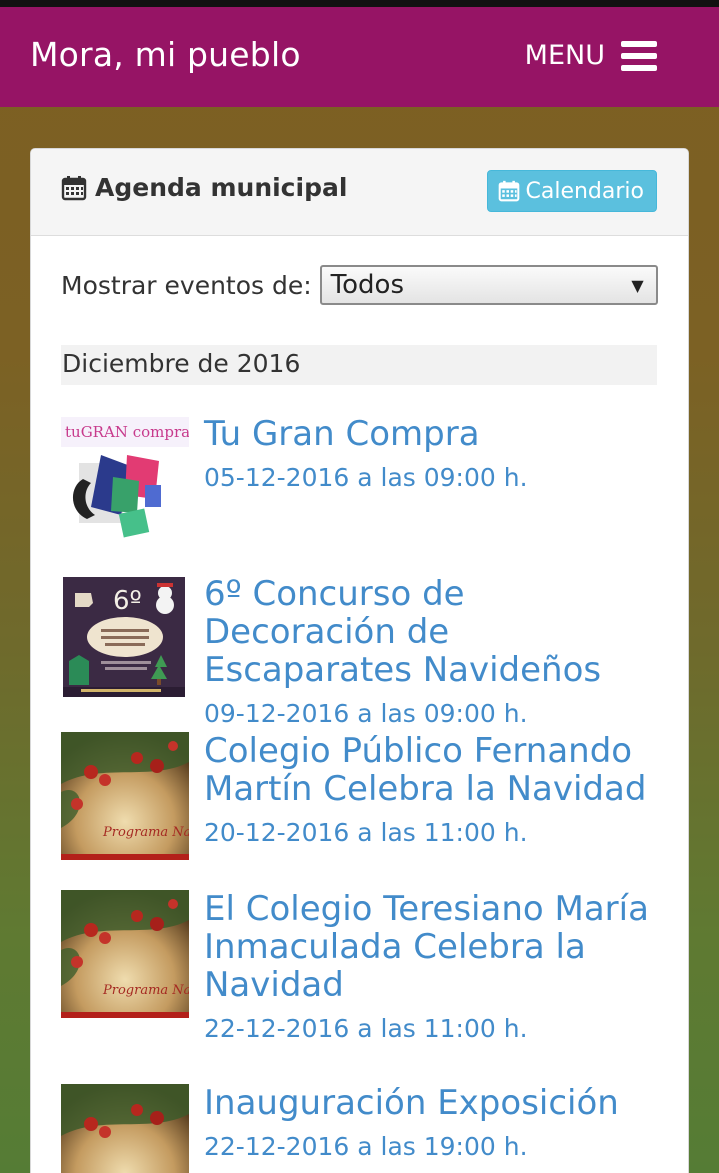 Image resolution: width=719 pixels, height=1173 pixels. I want to click on panel-heading: Agenda municipal Calendario, so click(359, 192).